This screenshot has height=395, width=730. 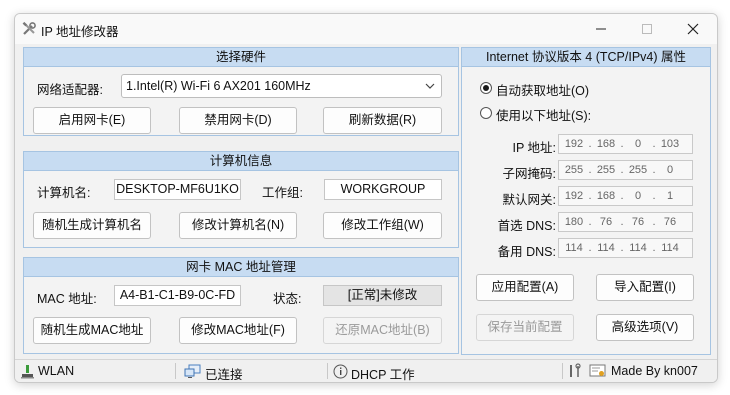 What do you see at coordinates (529, 200) in the screenshot?
I see `gateway-label: 默认网关:` at bounding box center [529, 200].